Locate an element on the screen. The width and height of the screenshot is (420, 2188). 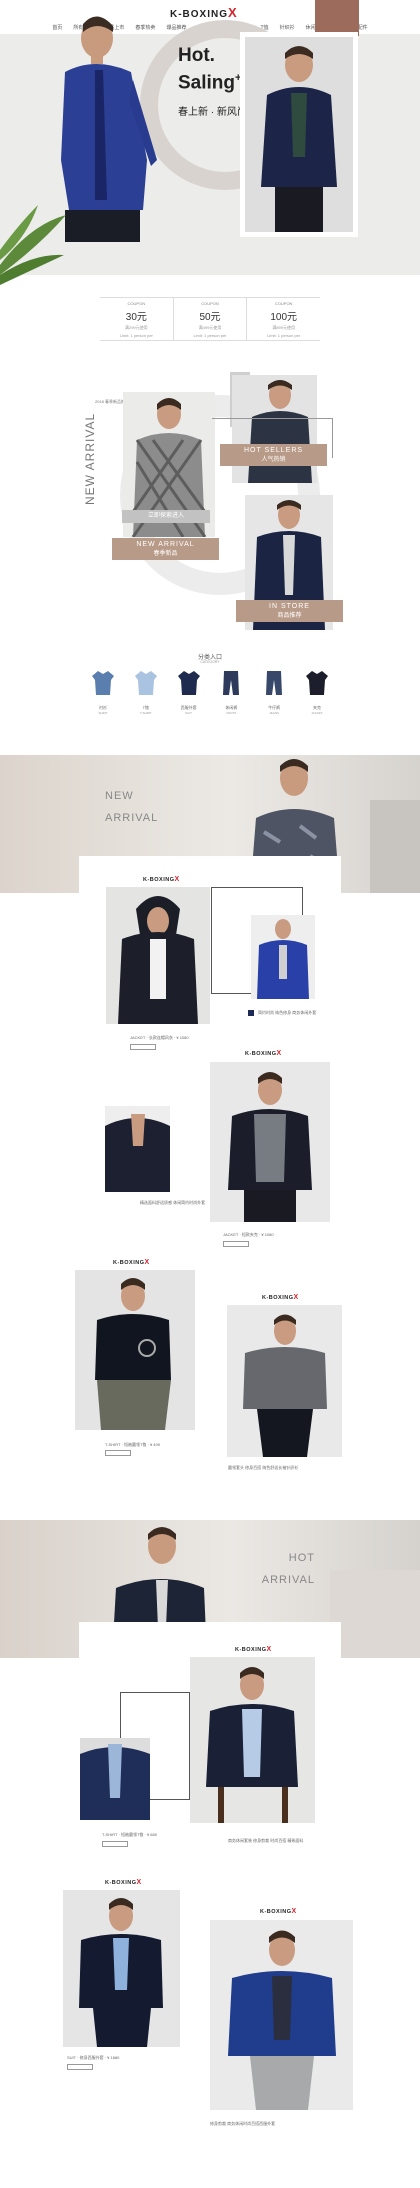
category-item: 牛仔裤 JEANS is located at coordinates (274, 692).